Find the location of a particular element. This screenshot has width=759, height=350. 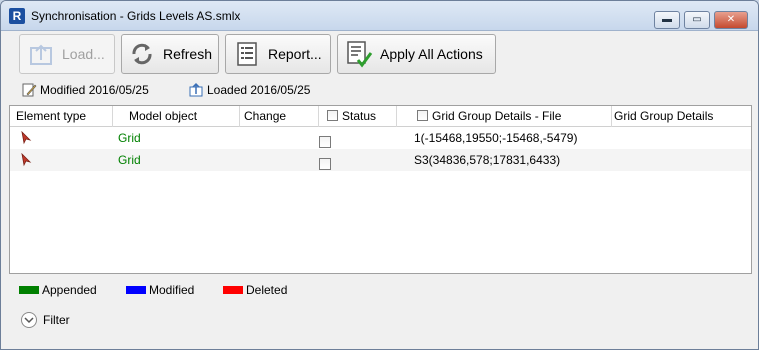

maximize-button: ▭ is located at coordinates (697, 20).